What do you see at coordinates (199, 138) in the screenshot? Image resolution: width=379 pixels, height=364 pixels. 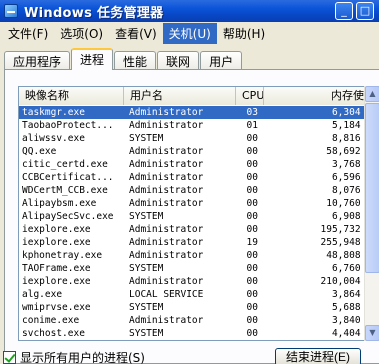 I see `process-row: aliwssv.exe SYSTEM 00 8,816 K` at bounding box center [199, 138].